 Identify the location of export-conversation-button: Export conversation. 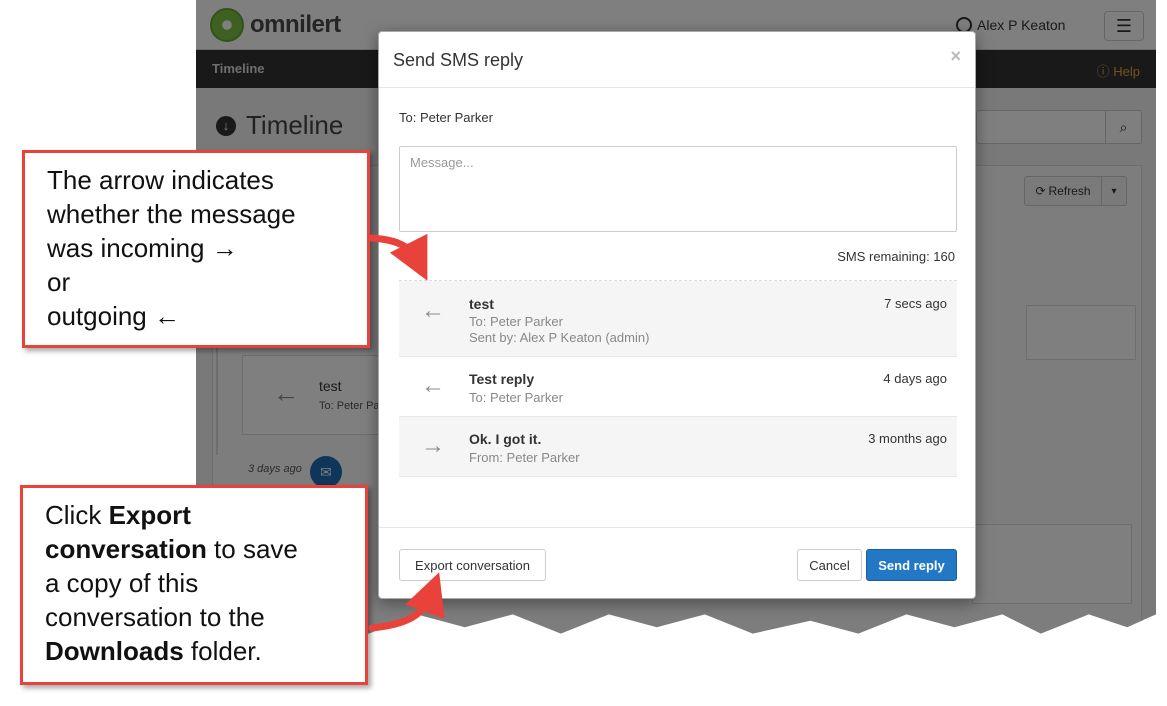
(472, 565).